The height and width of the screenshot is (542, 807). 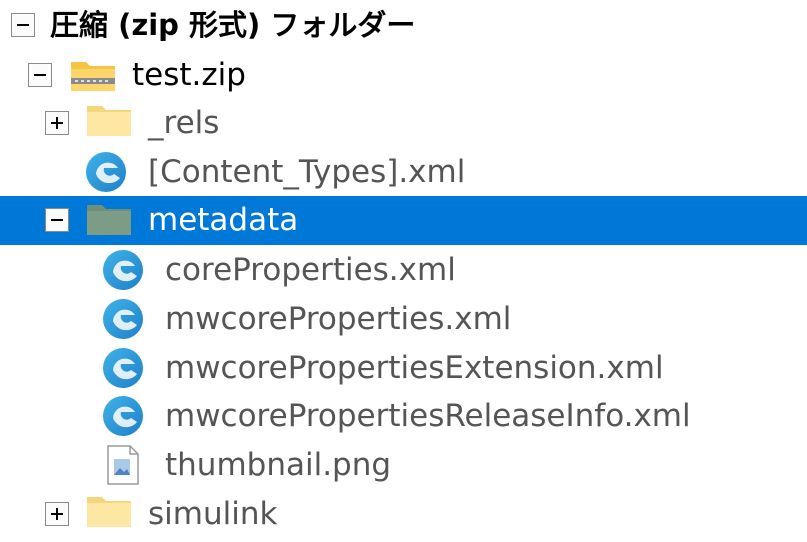 What do you see at coordinates (403, 514) in the screenshot?
I see `tree-item-simulink: simulink` at bounding box center [403, 514].